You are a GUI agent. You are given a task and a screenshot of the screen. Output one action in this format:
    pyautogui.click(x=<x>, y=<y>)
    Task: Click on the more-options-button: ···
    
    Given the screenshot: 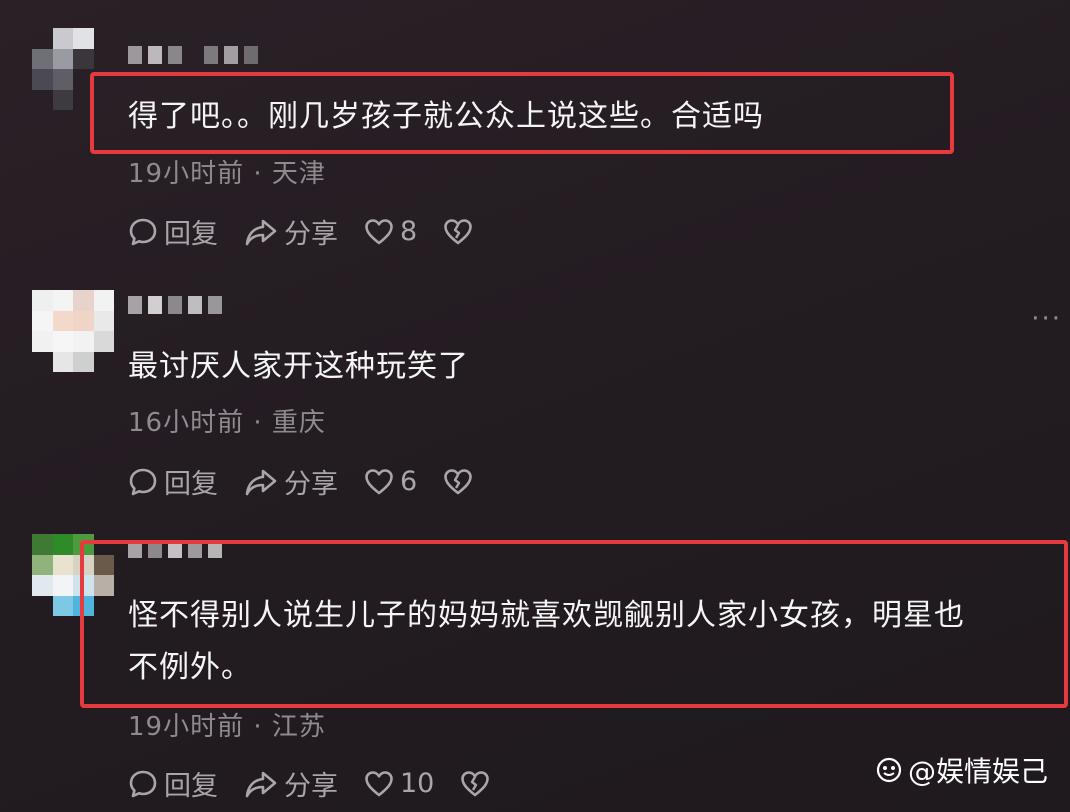 What is the action you would take?
    pyautogui.click(x=1046, y=319)
    